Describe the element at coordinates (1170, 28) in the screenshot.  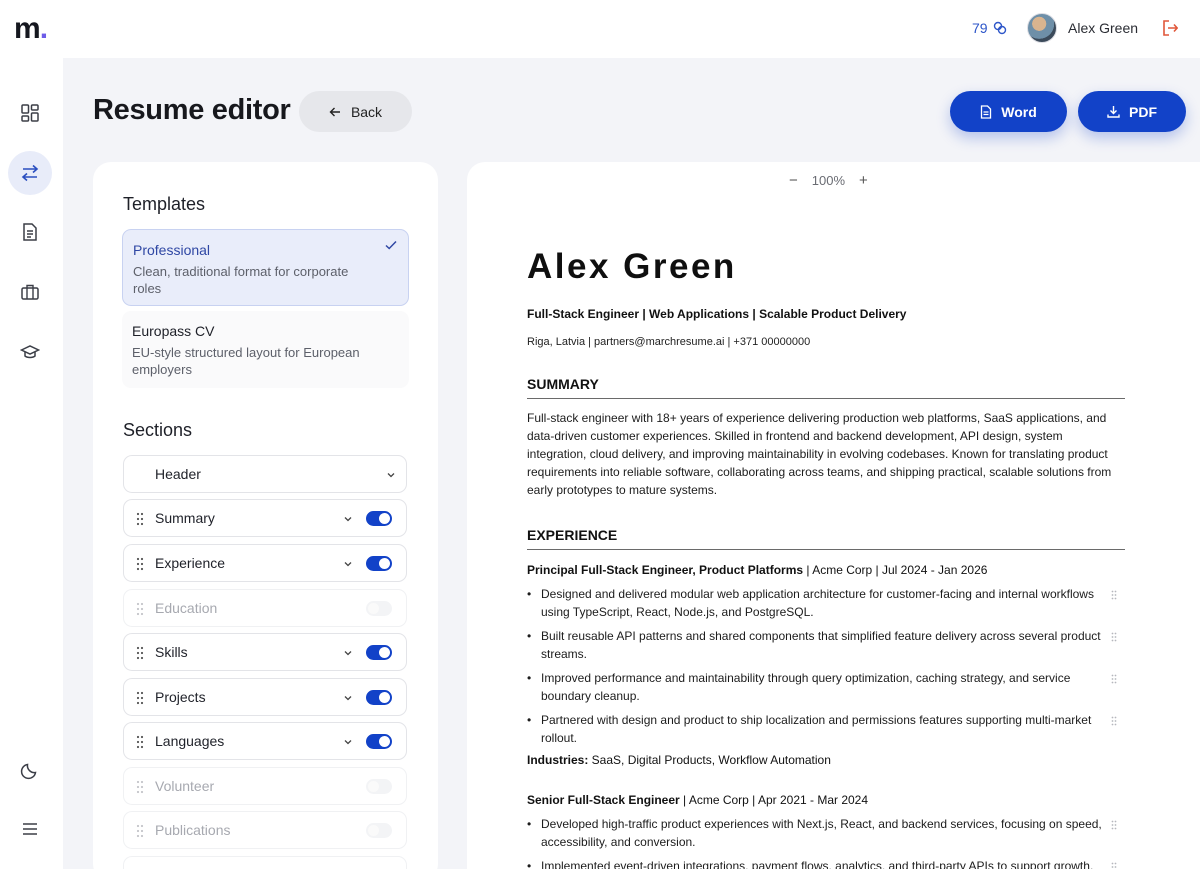
I see `logout-icon` at that location.